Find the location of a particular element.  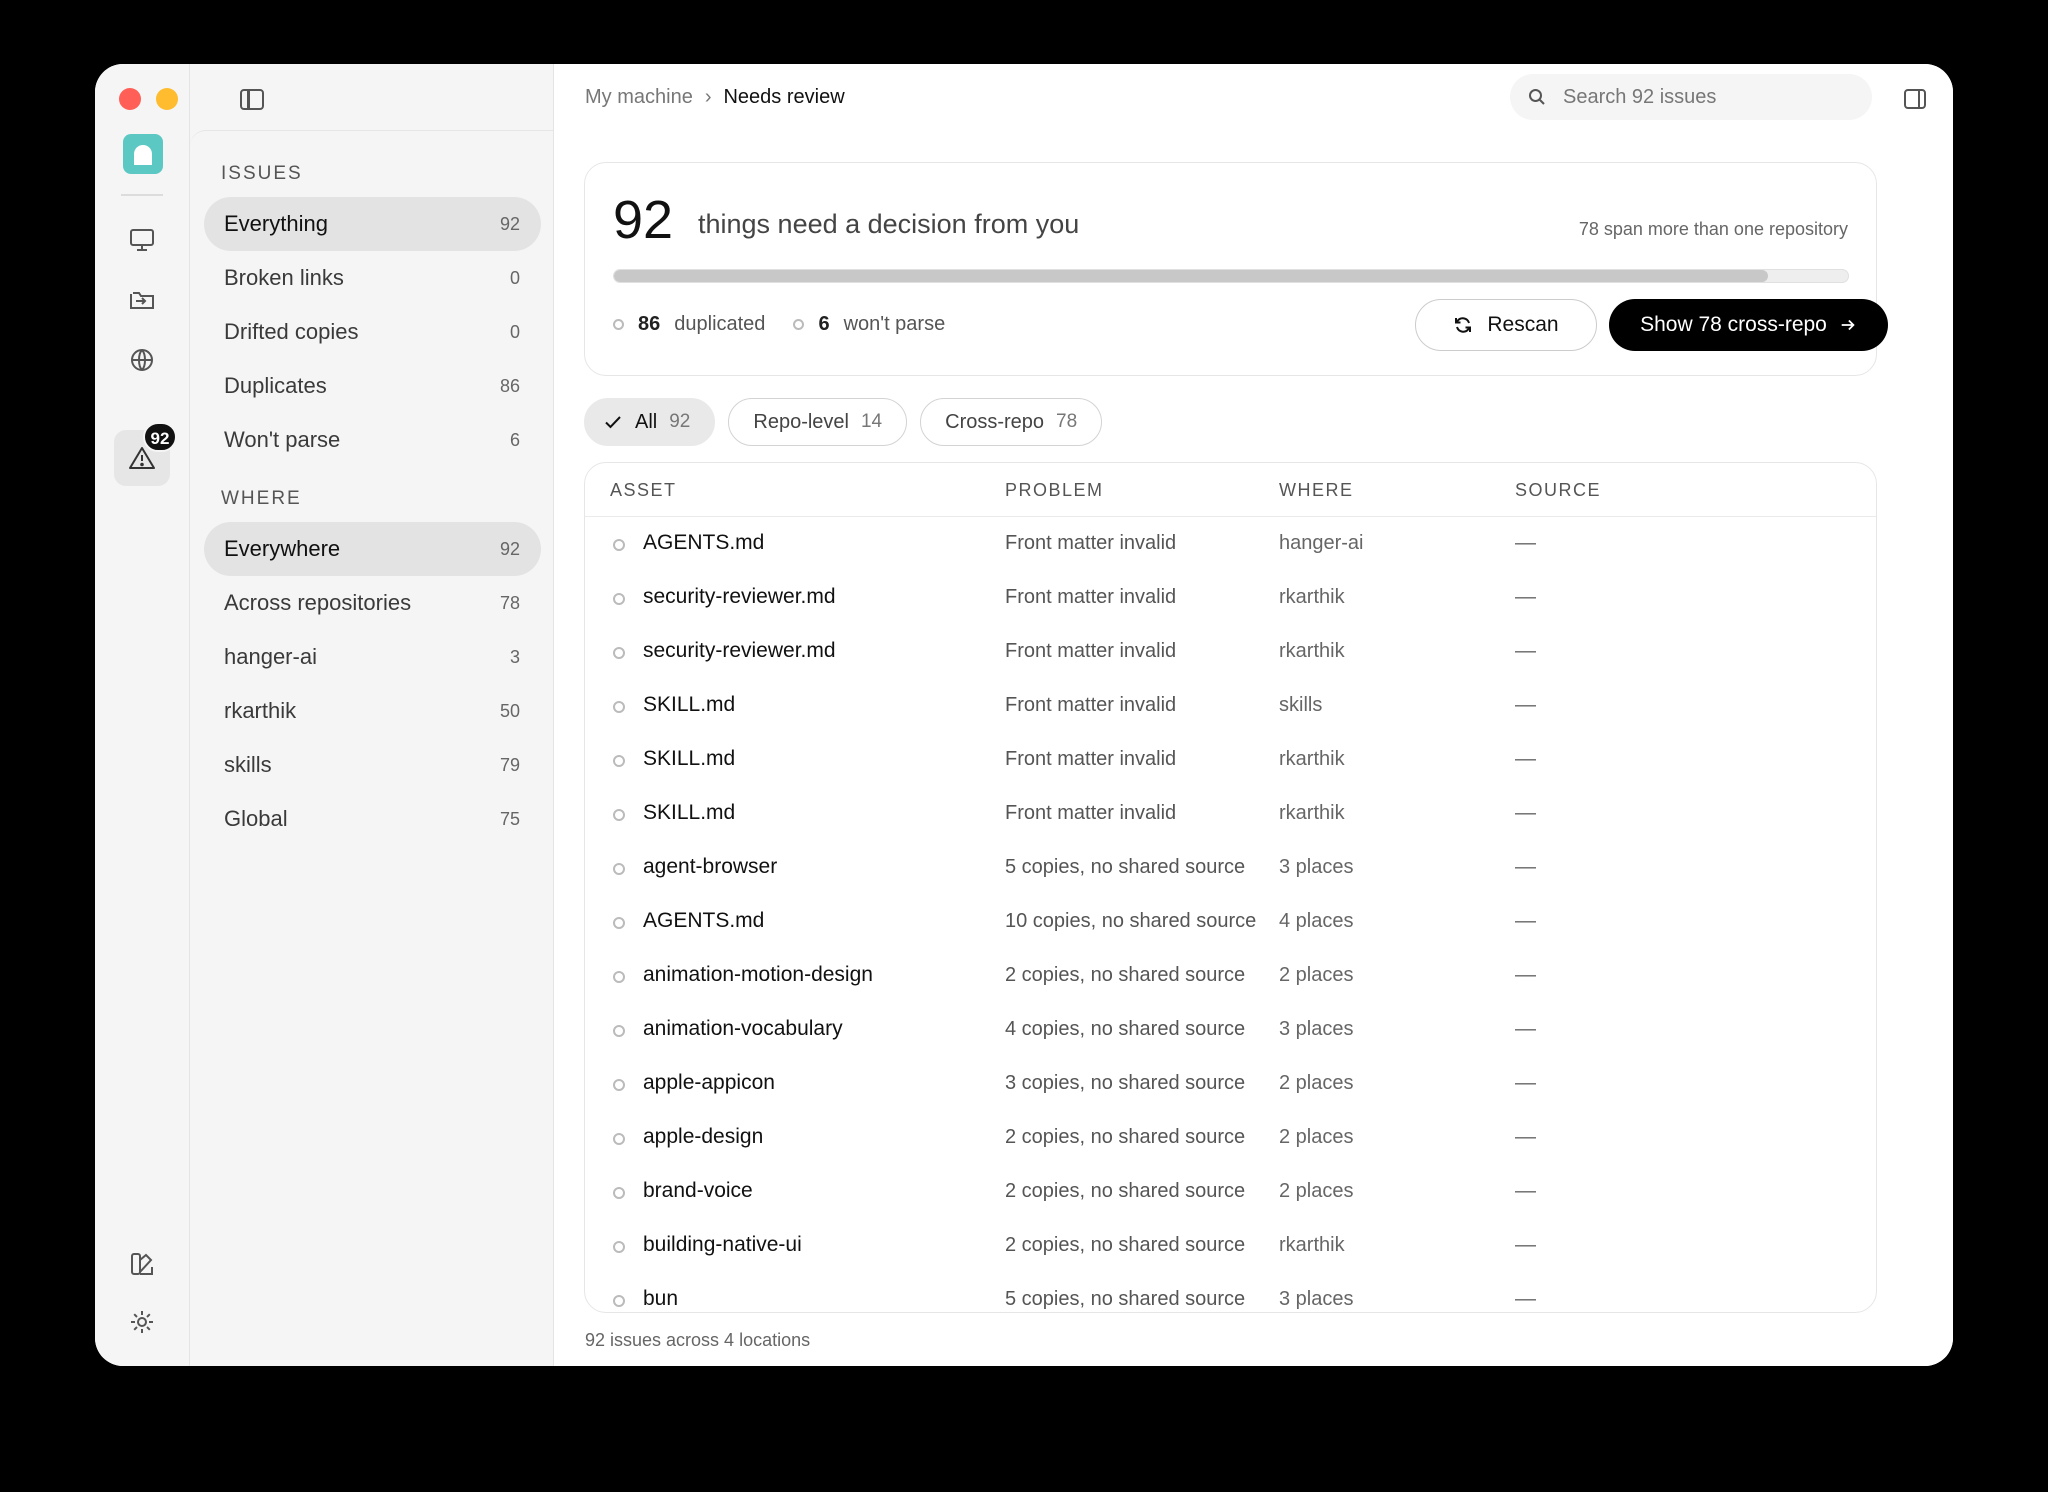

sidebar-item-label: Everything is located at coordinates (276, 223).